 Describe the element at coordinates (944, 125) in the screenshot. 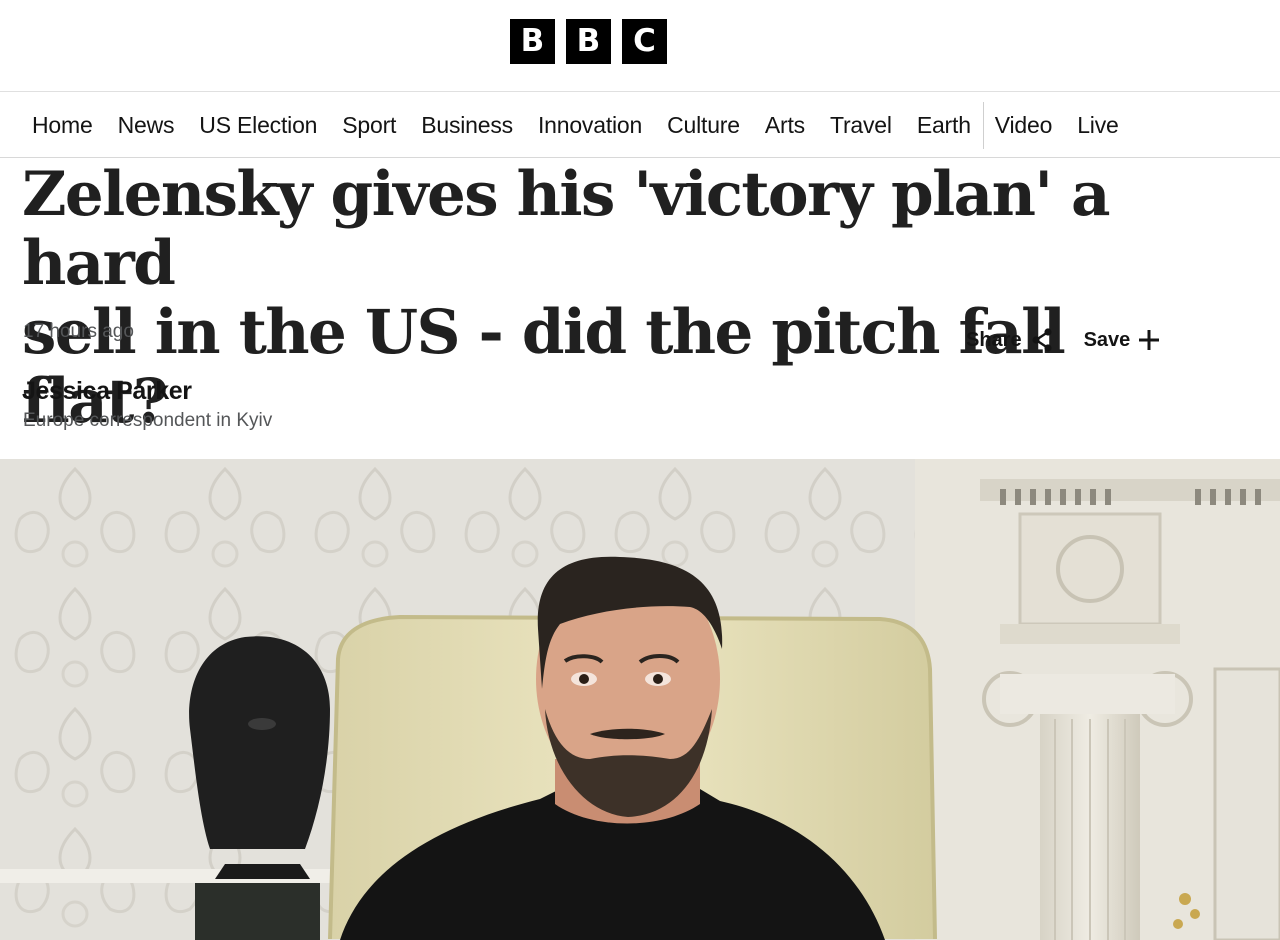

I see `nav-item-earth: Earth` at that location.